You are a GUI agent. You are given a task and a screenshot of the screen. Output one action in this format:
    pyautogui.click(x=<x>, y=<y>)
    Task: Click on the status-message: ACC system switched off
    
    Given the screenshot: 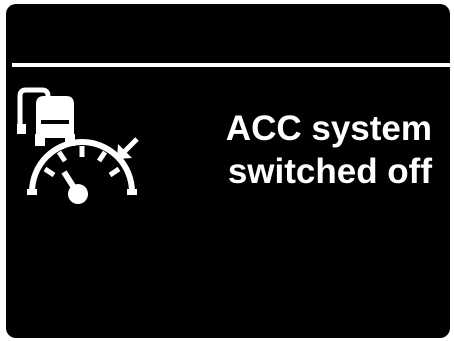 What is the action you would take?
    pyautogui.click(x=302, y=150)
    